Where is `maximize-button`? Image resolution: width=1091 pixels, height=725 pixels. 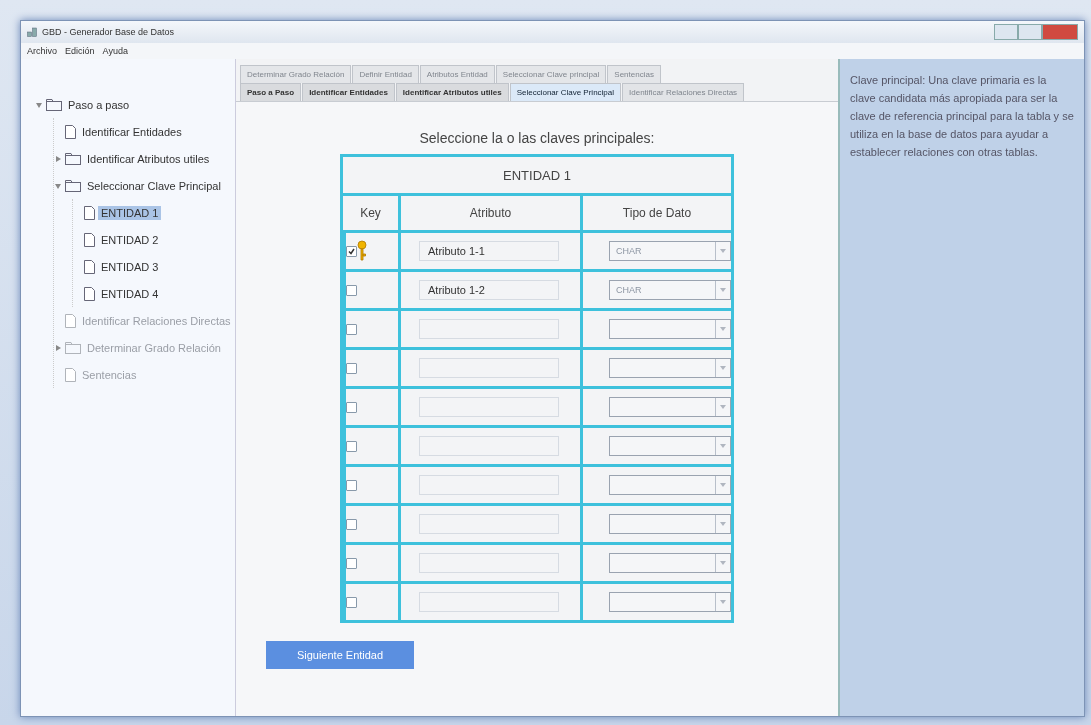 maximize-button is located at coordinates (1030, 32).